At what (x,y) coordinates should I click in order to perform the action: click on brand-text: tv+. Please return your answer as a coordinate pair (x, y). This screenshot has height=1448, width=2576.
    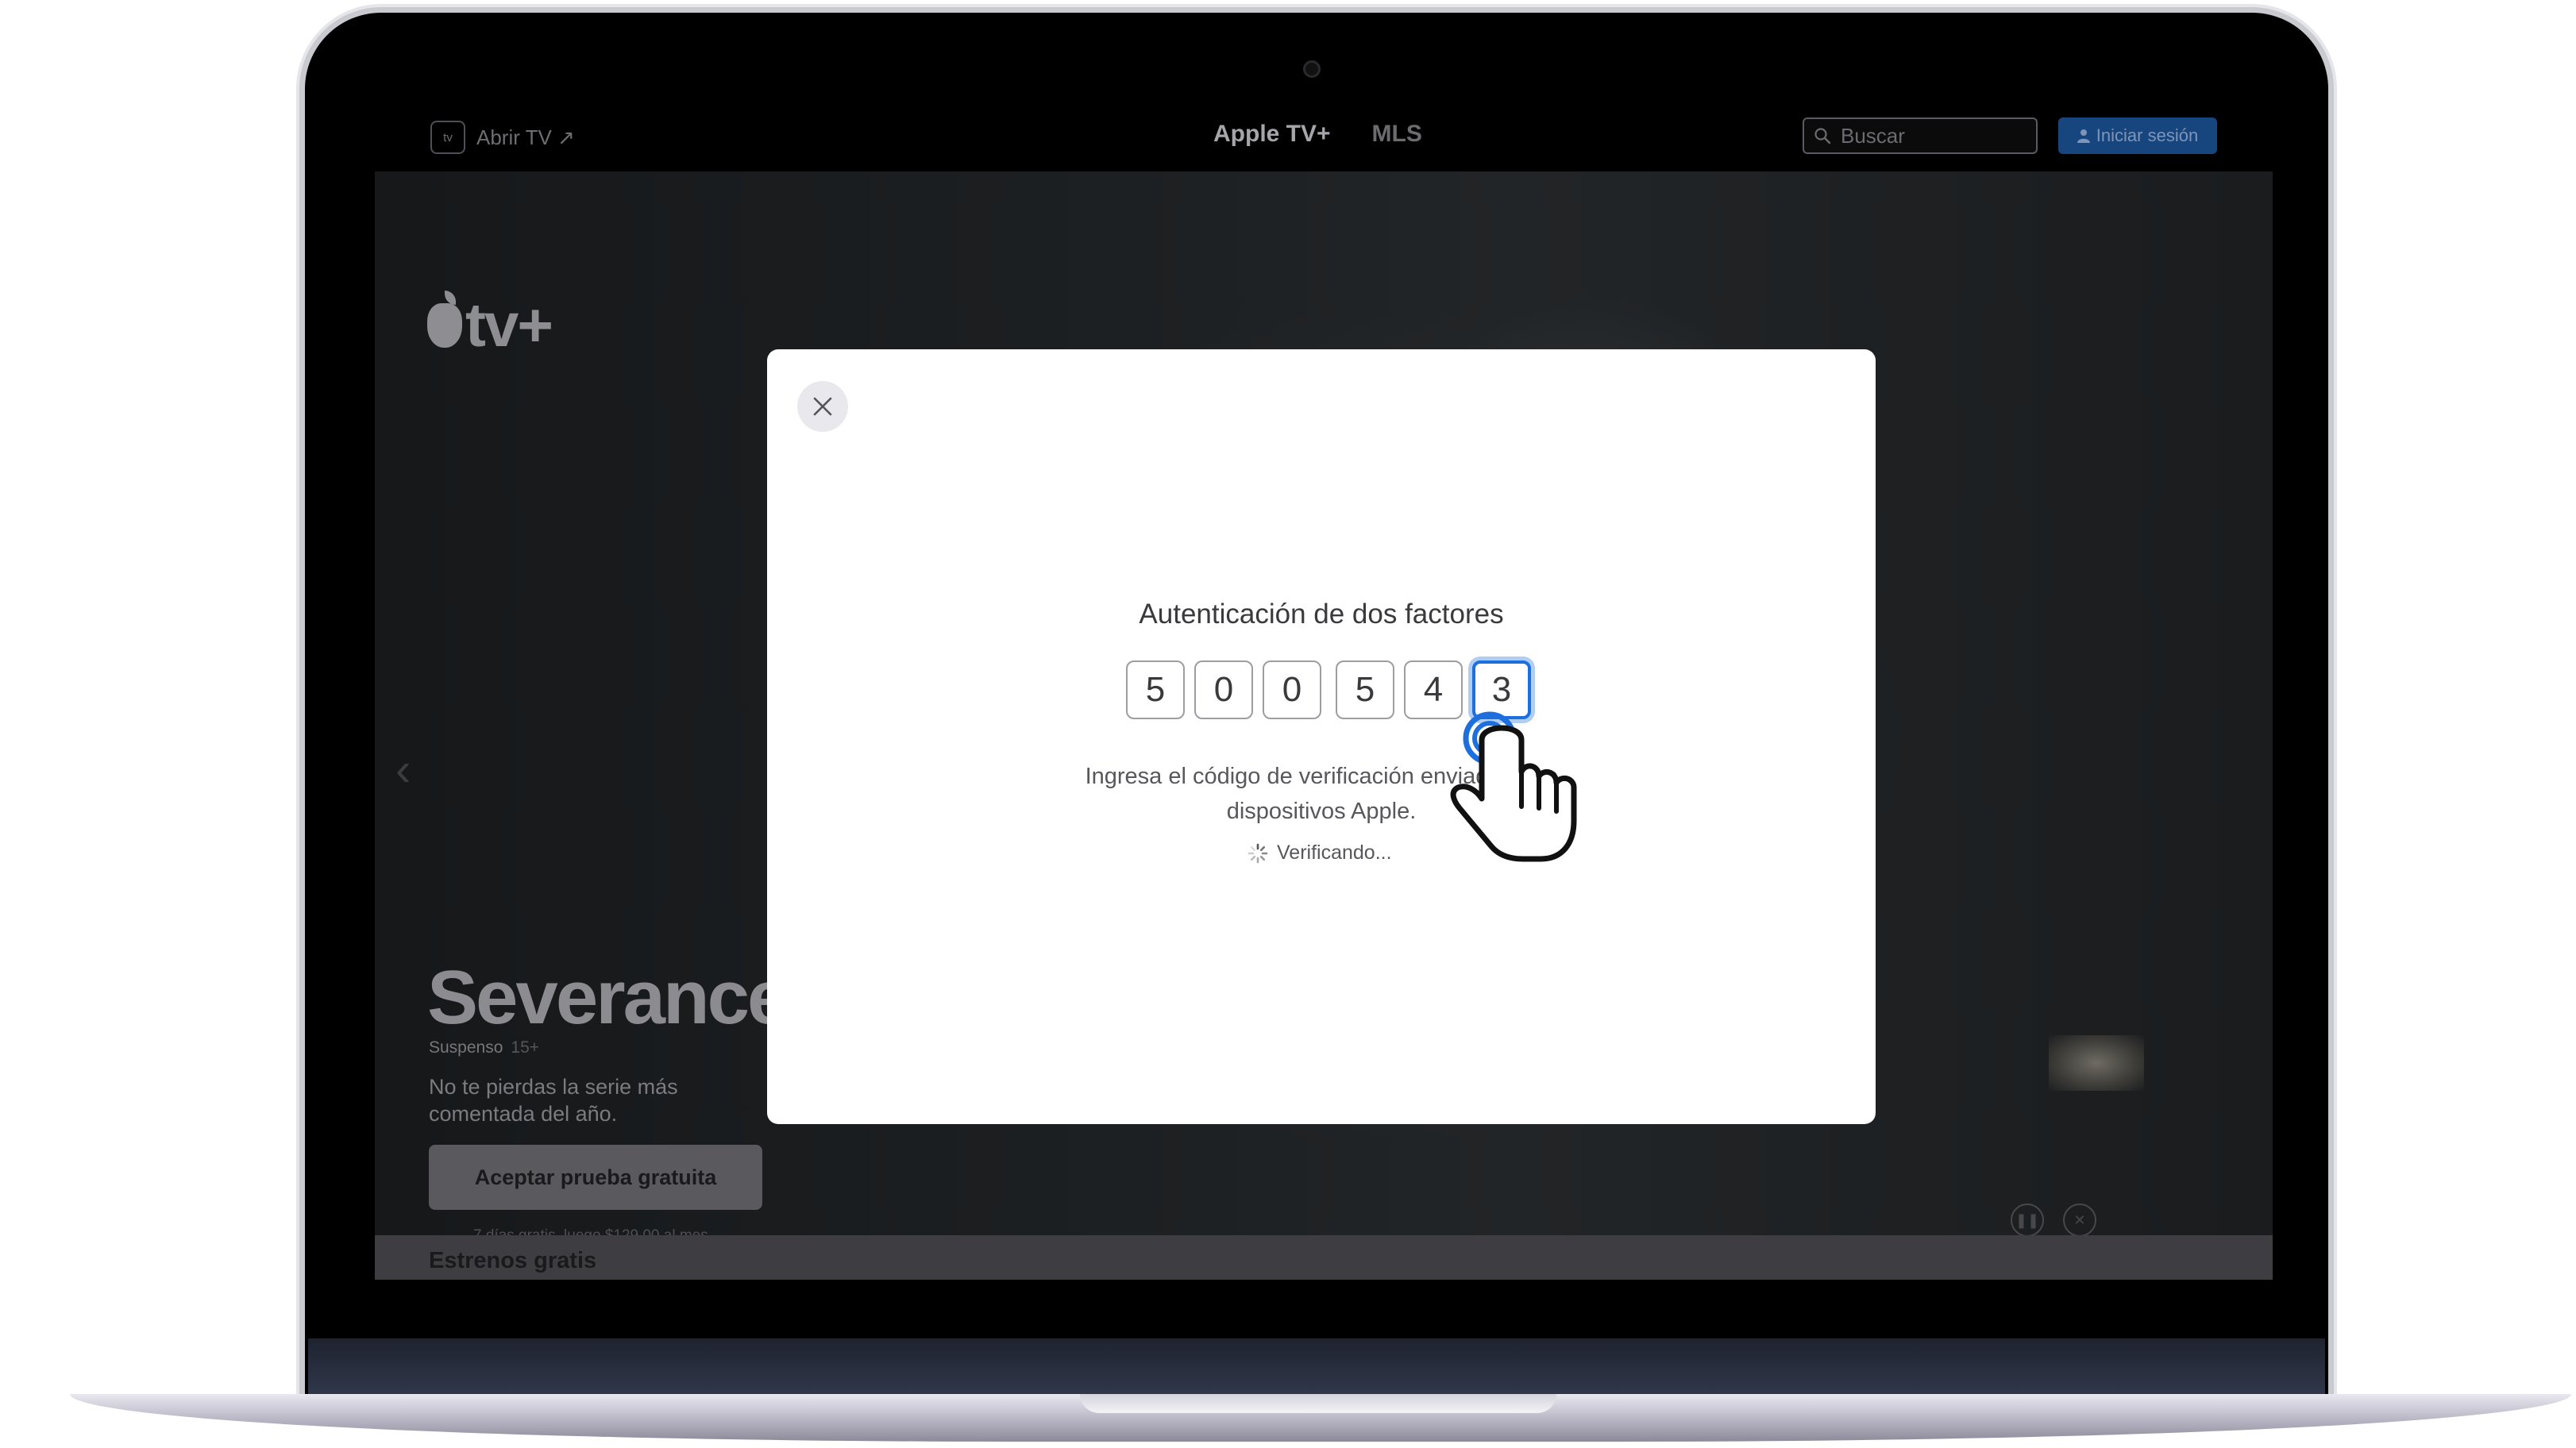
    Looking at the image, I should click on (509, 325).